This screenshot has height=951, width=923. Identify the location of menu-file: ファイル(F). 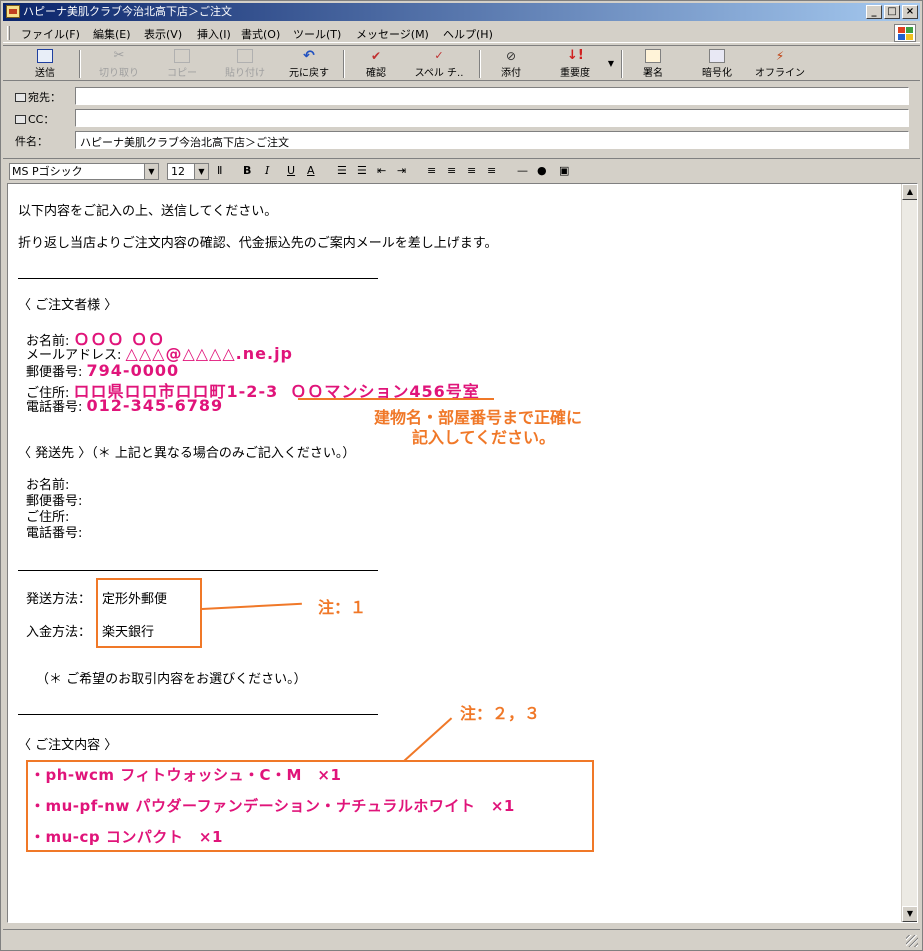
(50, 34).